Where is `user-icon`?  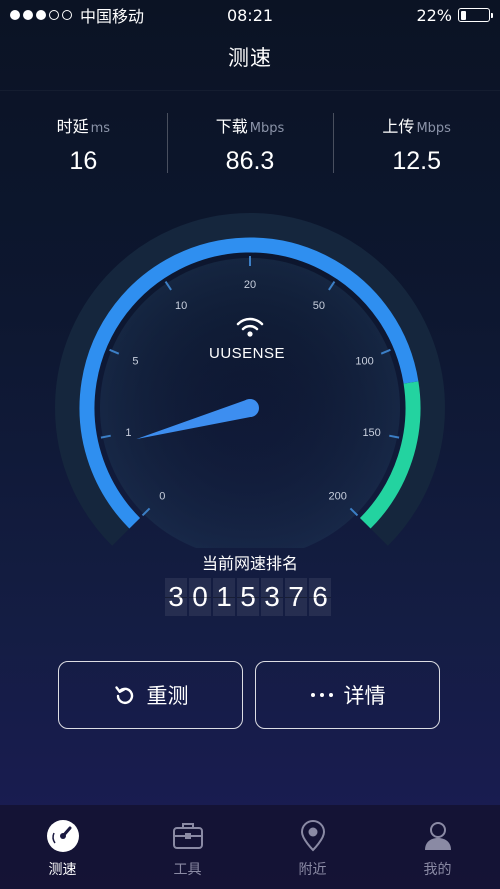 user-icon is located at coordinates (437, 836).